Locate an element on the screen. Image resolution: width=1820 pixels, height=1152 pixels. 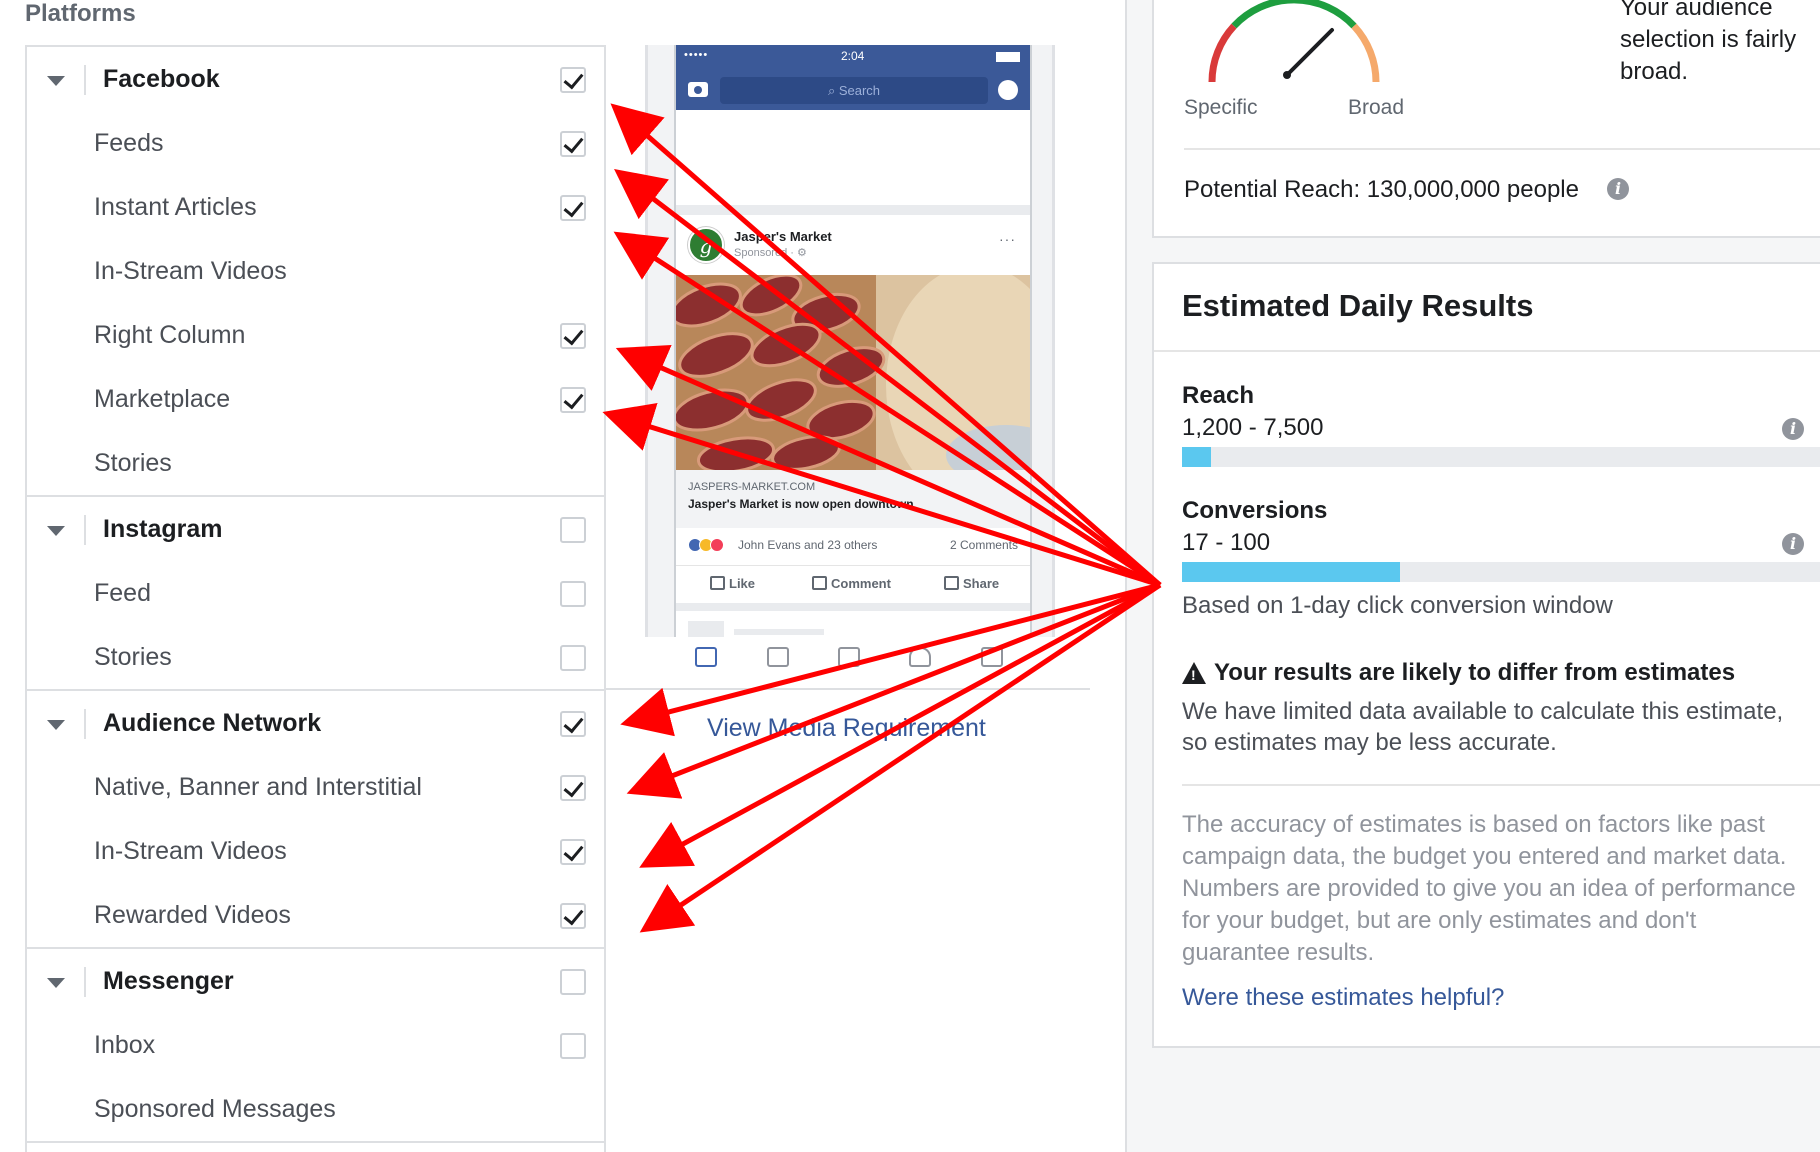
placement-item: Feeds is located at coordinates (315, 143).